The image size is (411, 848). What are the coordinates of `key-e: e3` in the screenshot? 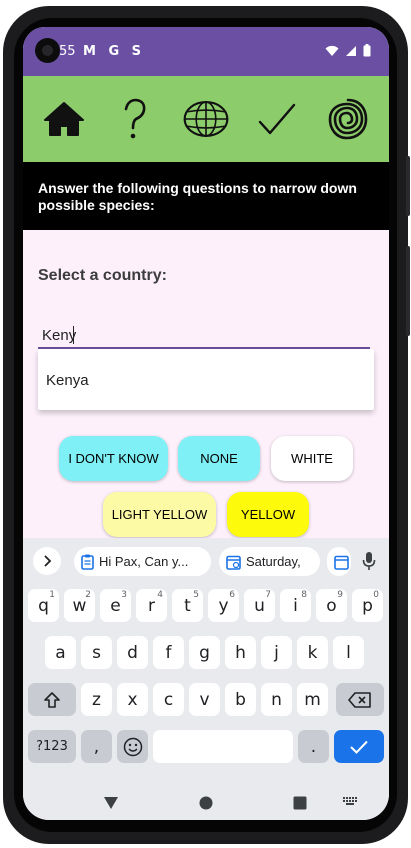 It's located at (115, 605).